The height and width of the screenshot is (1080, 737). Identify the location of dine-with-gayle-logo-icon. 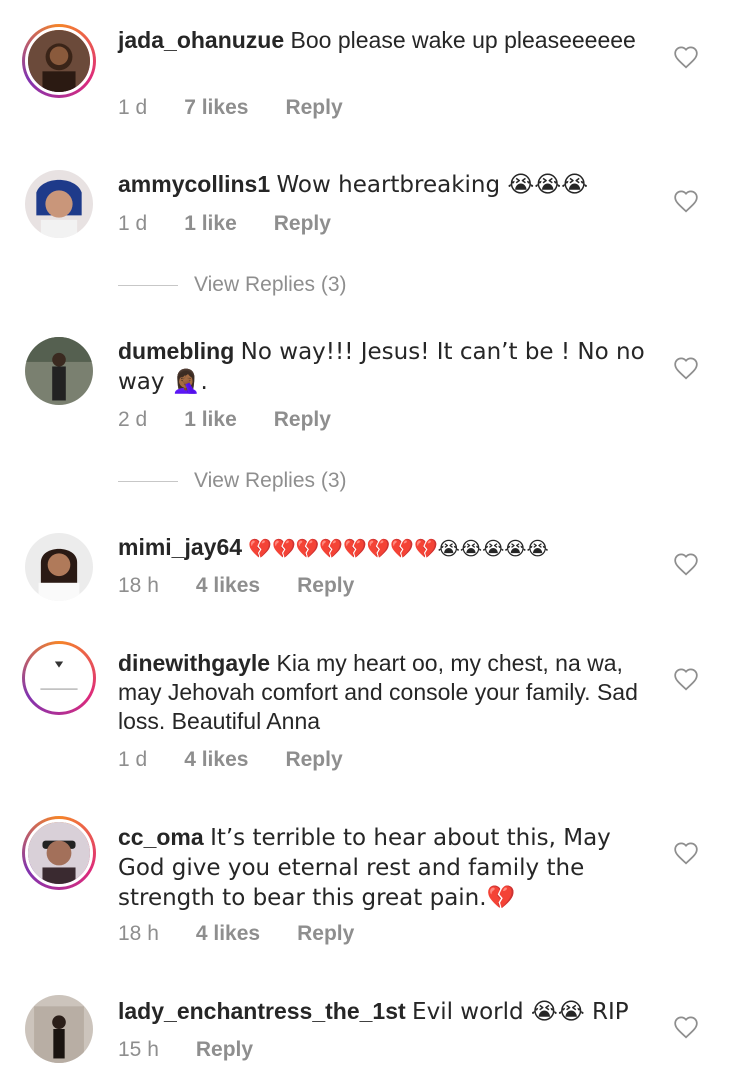
(59, 678).